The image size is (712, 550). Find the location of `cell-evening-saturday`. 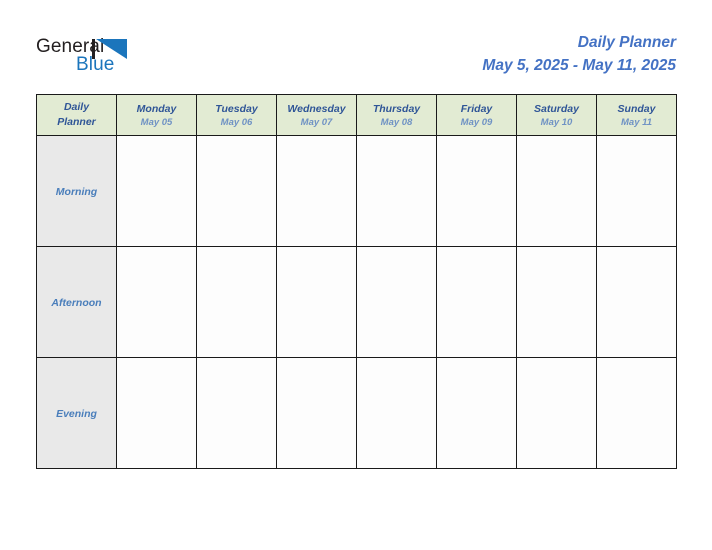

cell-evening-saturday is located at coordinates (556, 413).